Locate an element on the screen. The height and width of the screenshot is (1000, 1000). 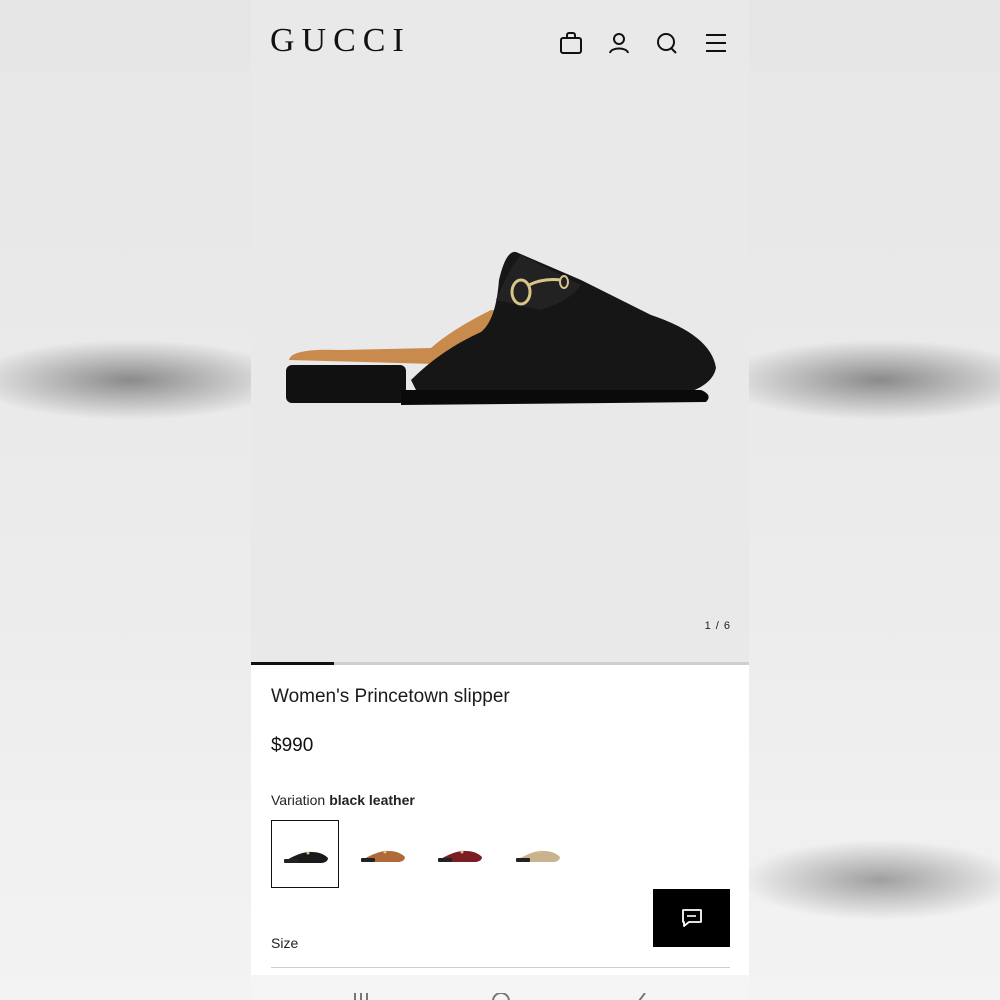
variation-value: black leather is located at coordinates (372, 800).